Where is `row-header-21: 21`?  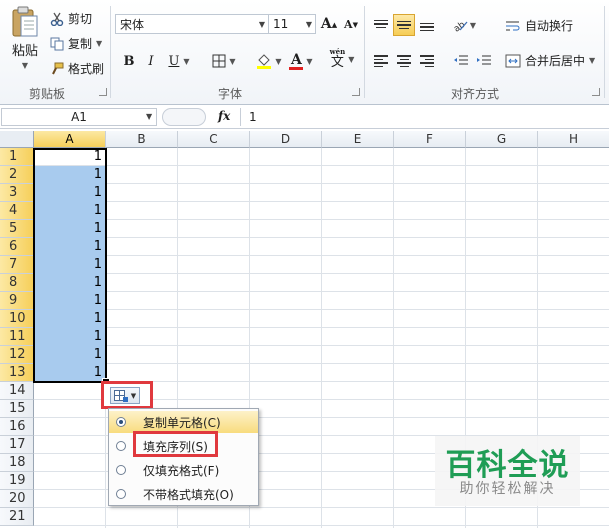
row-header-21: 21 is located at coordinates (17, 517).